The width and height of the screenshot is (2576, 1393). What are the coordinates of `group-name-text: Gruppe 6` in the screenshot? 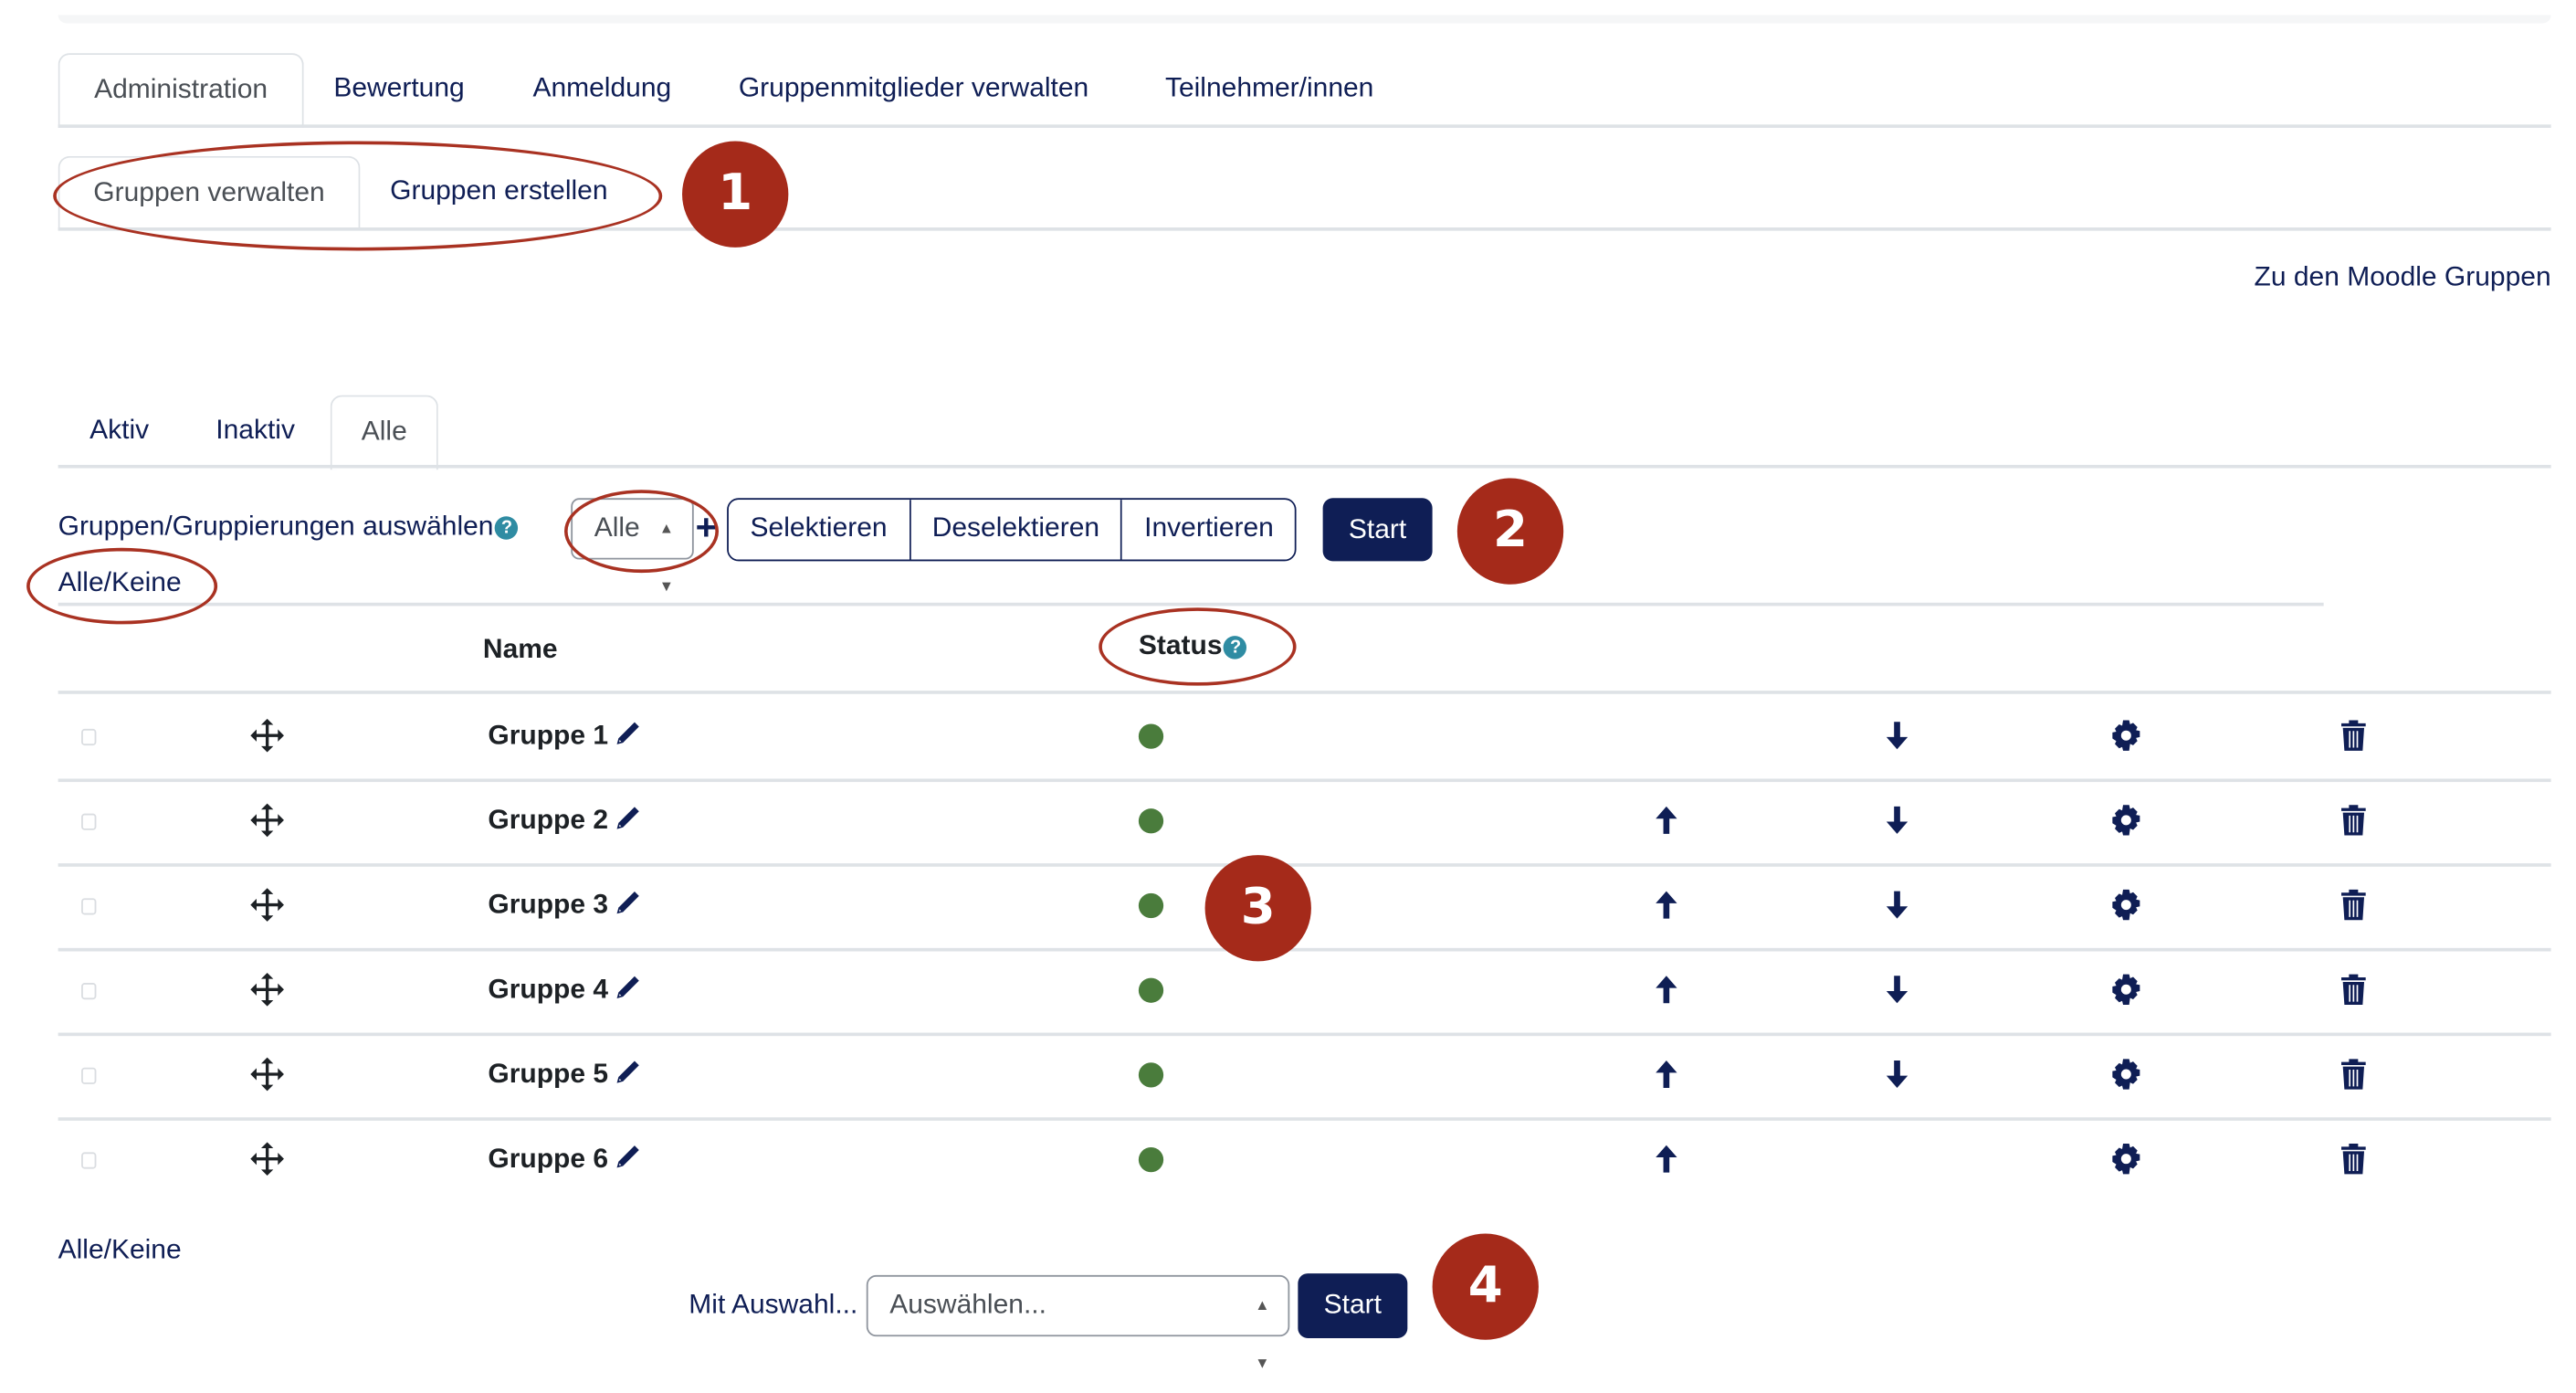 It's located at (548, 1159).